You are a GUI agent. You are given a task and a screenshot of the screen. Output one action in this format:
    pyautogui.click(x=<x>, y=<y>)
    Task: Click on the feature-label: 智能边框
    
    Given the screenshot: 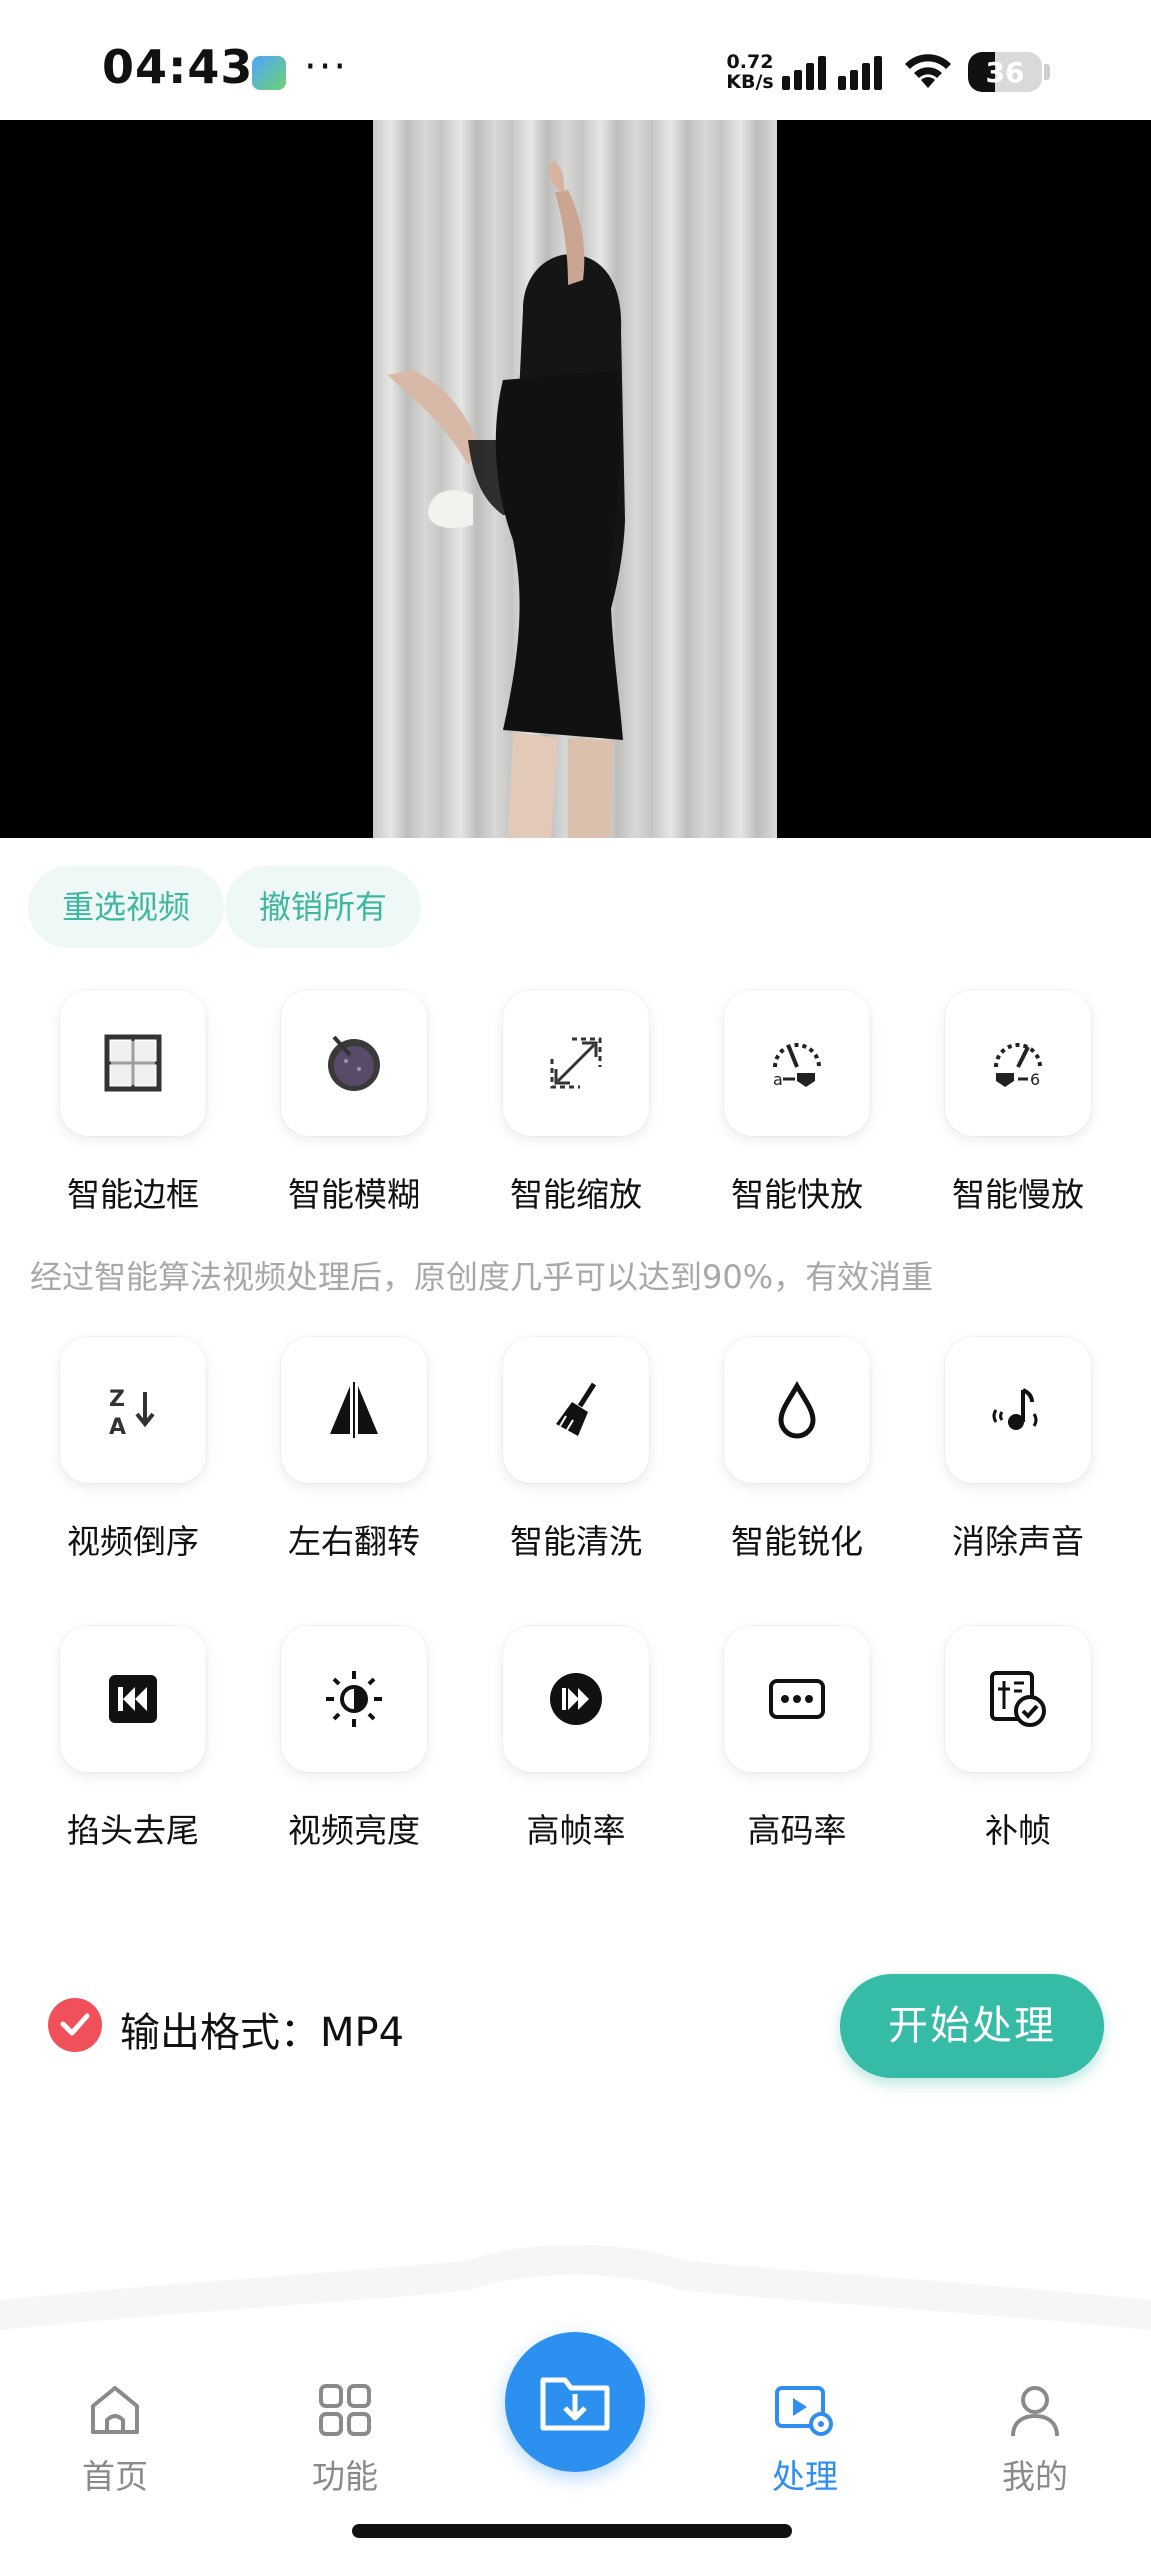 What is the action you would take?
    pyautogui.click(x=133, y=1194)
    